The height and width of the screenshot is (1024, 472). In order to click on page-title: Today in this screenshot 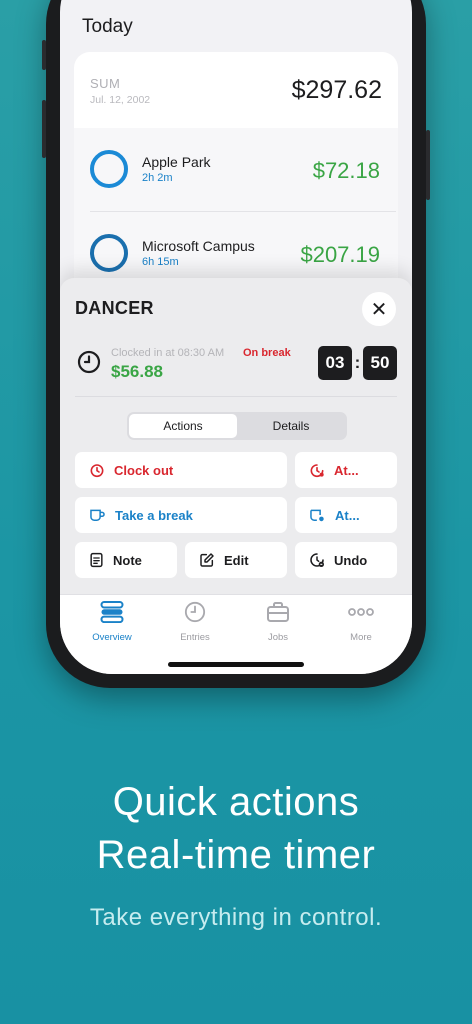, I will do `click(107, 26)`.